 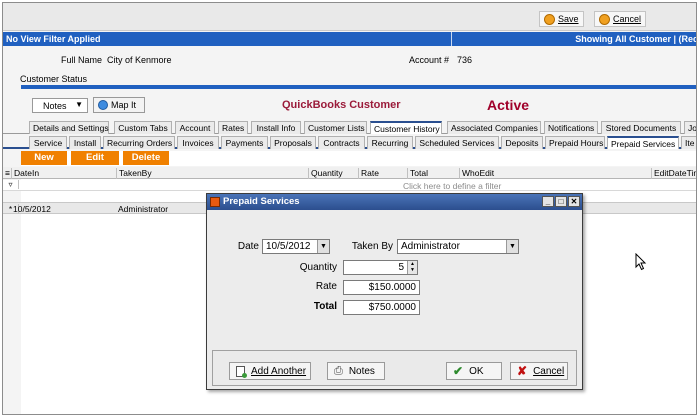 What do you see at coordinates (458, 246) in the screenshot?
I see `taken-by-select: Administrator ▼` at bounding box center [458, 246].